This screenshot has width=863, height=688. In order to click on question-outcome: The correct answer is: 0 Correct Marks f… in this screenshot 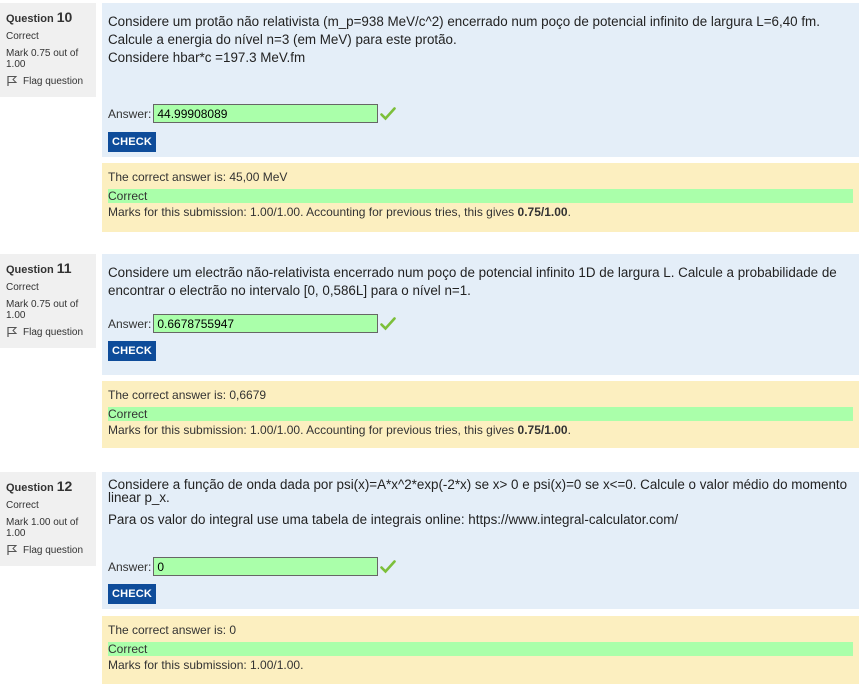, I will do `click(480, 650)`.